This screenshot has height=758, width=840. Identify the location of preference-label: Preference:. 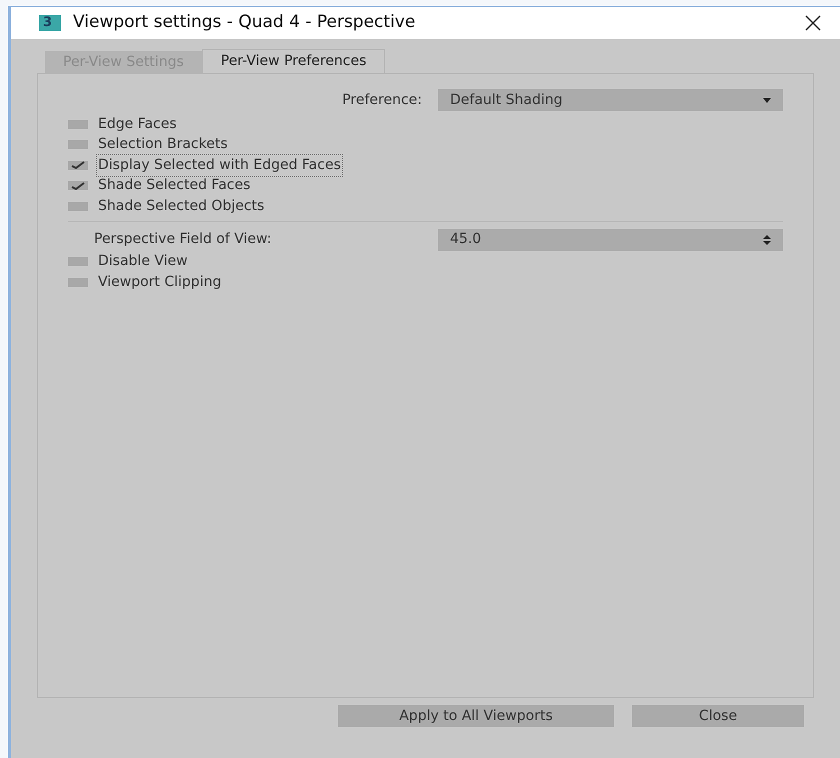
(382, 100).